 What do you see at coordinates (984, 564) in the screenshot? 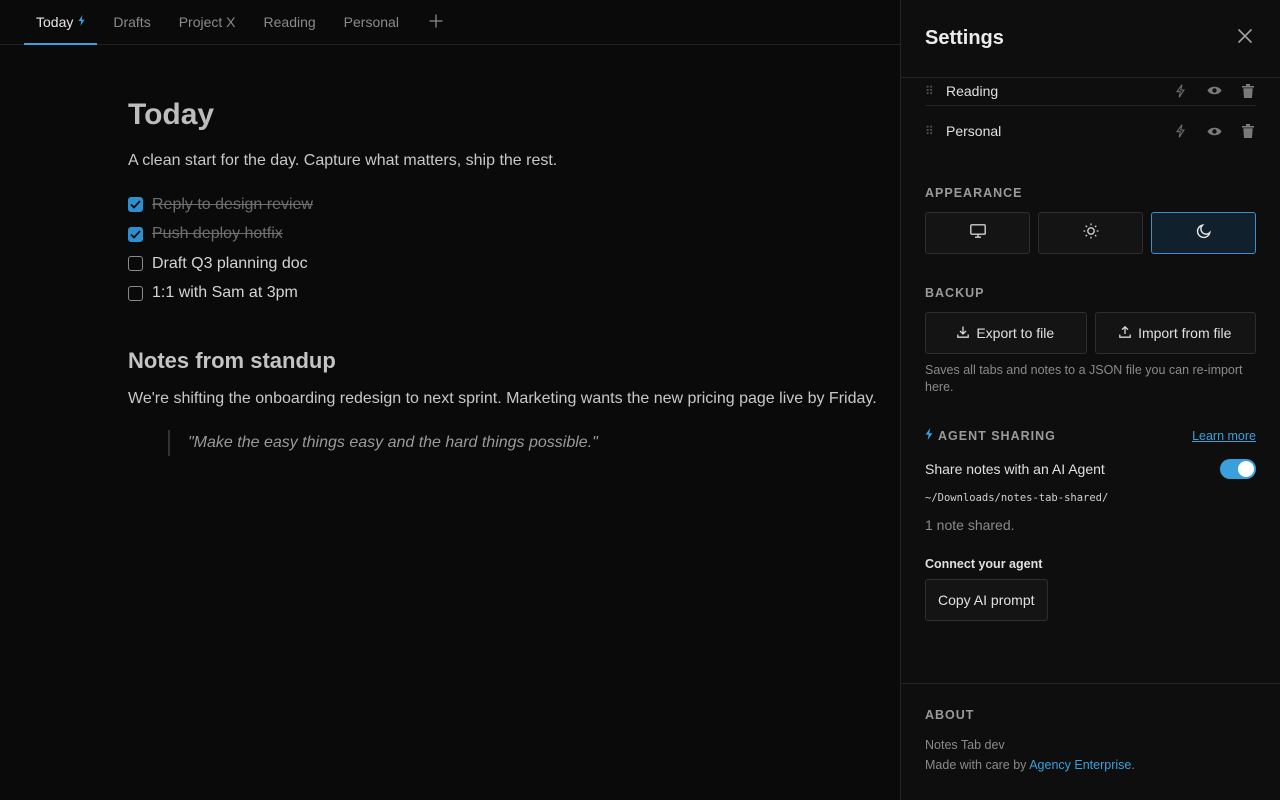
I see `connect-agent-label: Connect your agent` at bounding box center [984, 564].